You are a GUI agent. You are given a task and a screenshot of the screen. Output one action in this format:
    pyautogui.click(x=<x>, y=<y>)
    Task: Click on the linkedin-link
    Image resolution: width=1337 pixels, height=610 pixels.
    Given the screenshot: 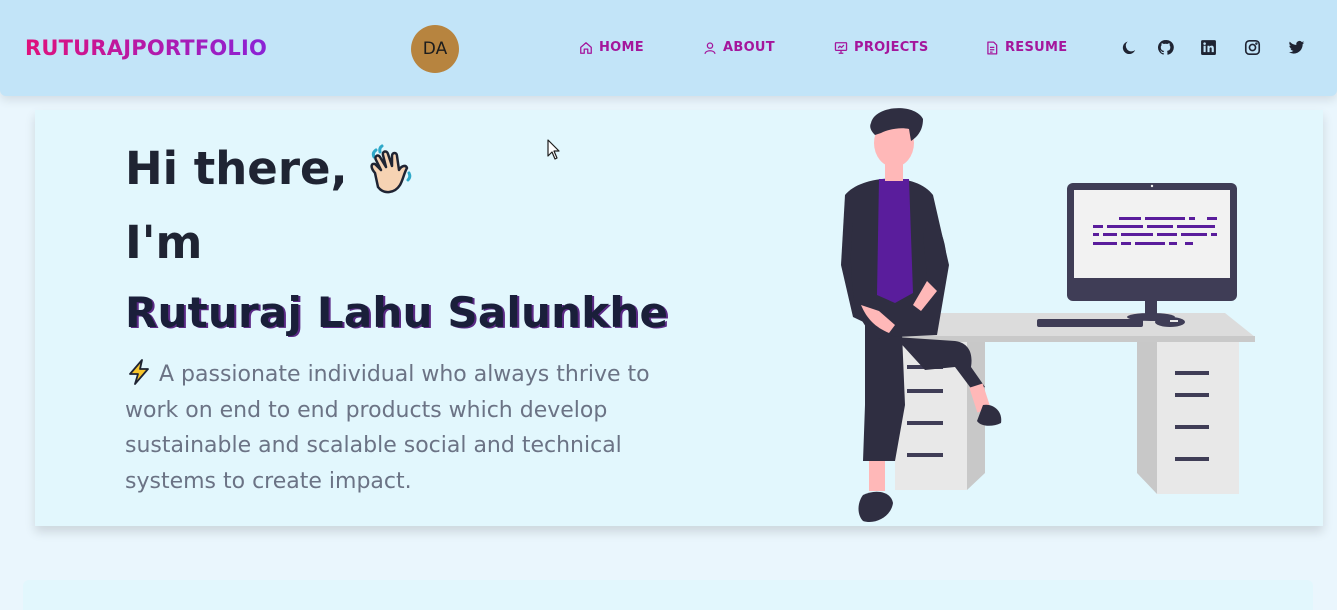 What is the action you would take?
    pyautogui.click(x=1208, y=47)
    